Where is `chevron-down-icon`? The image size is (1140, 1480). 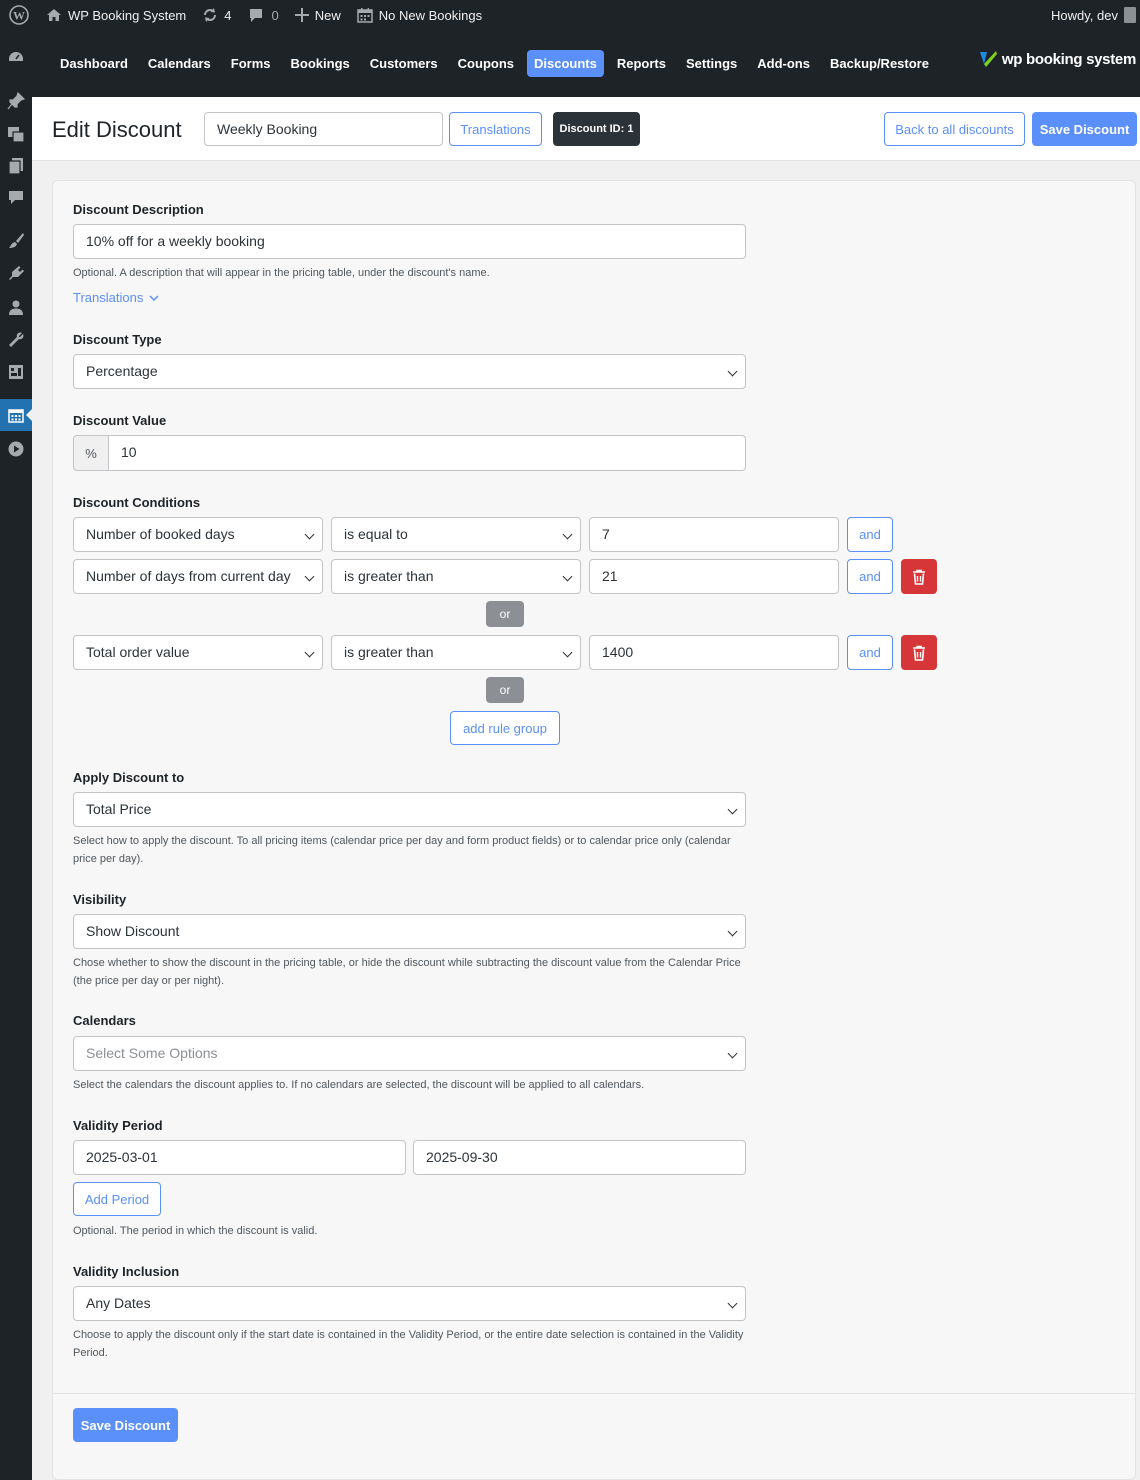
chevron-down-icon is located at coordinates (154, 297).